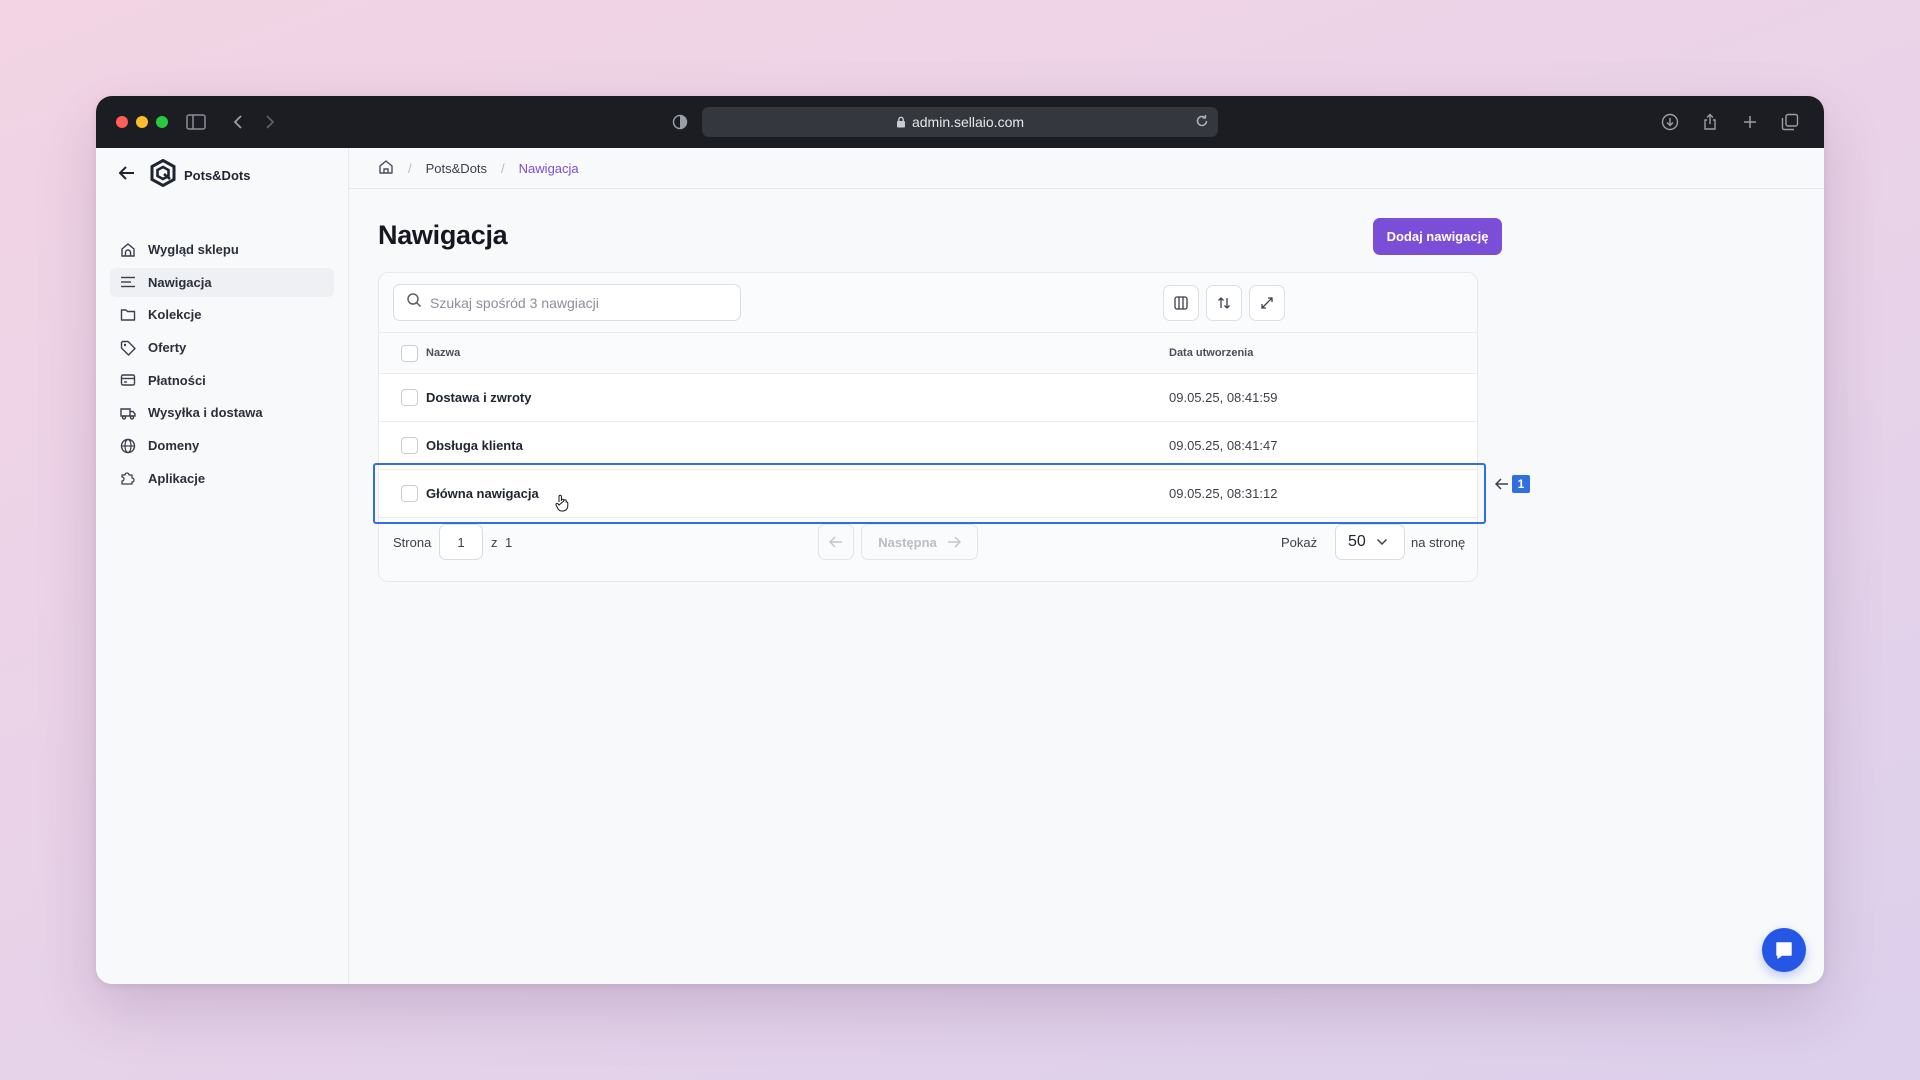 The height and width of the screenshot is (1080, 1920). I want to click on folder-icon, so click(128, 315).